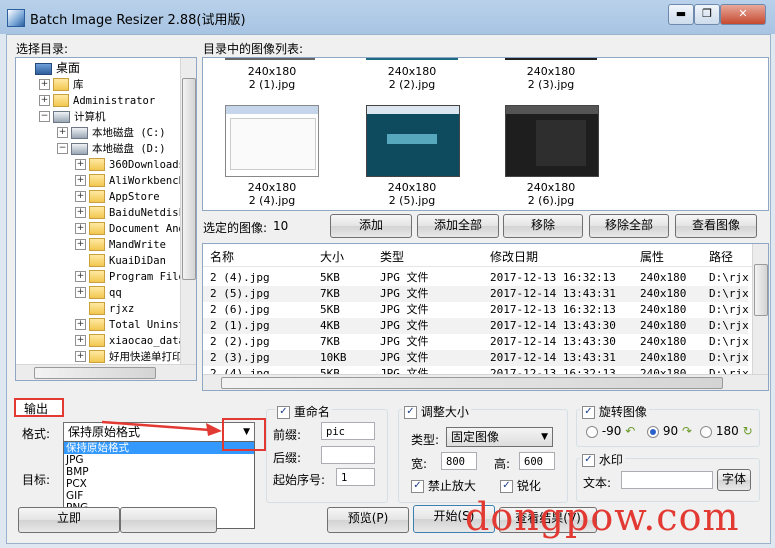 This screenshot has width=775, height=548. Describe the element at coordinates (499, 437) in the screenshot. I see `resize-type-dropdown: 固定图像 ▼` at that location.